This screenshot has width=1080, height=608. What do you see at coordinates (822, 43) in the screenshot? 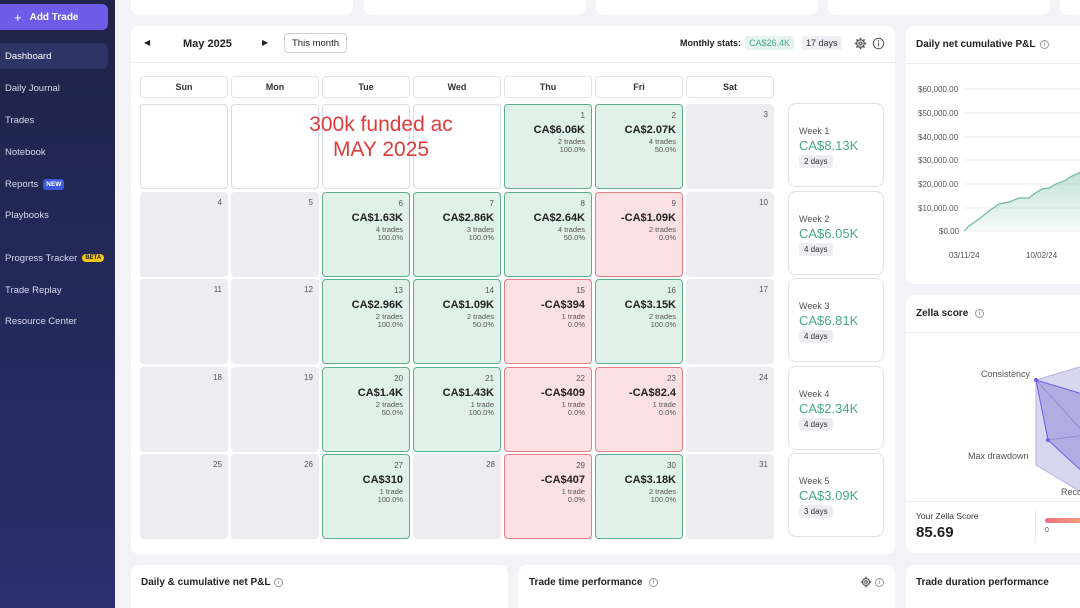
I see `monthly-stats-days: 17 days` at bounding box center [822, 43].